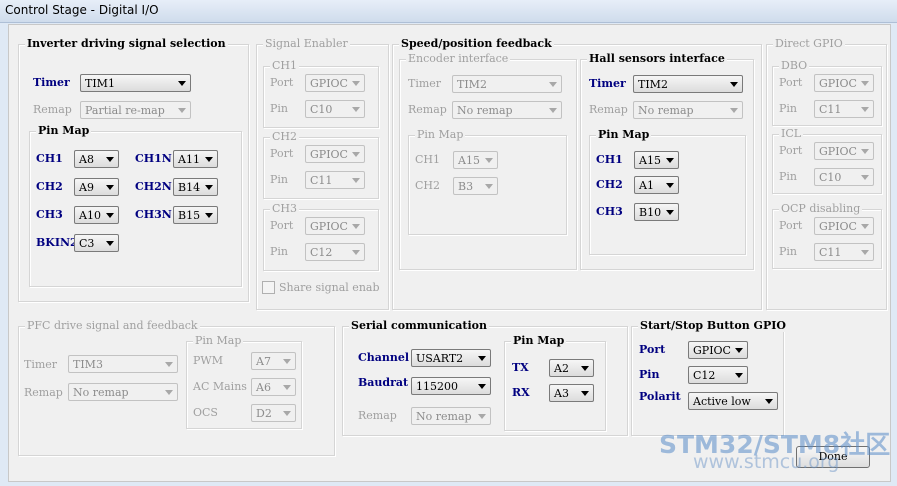 This screenshot has height=486, width=897. What do you see at coordinates (123, 392) in the screenshot?
I see `pfc-remap-select: No remap` at bounding box center [123, 392].